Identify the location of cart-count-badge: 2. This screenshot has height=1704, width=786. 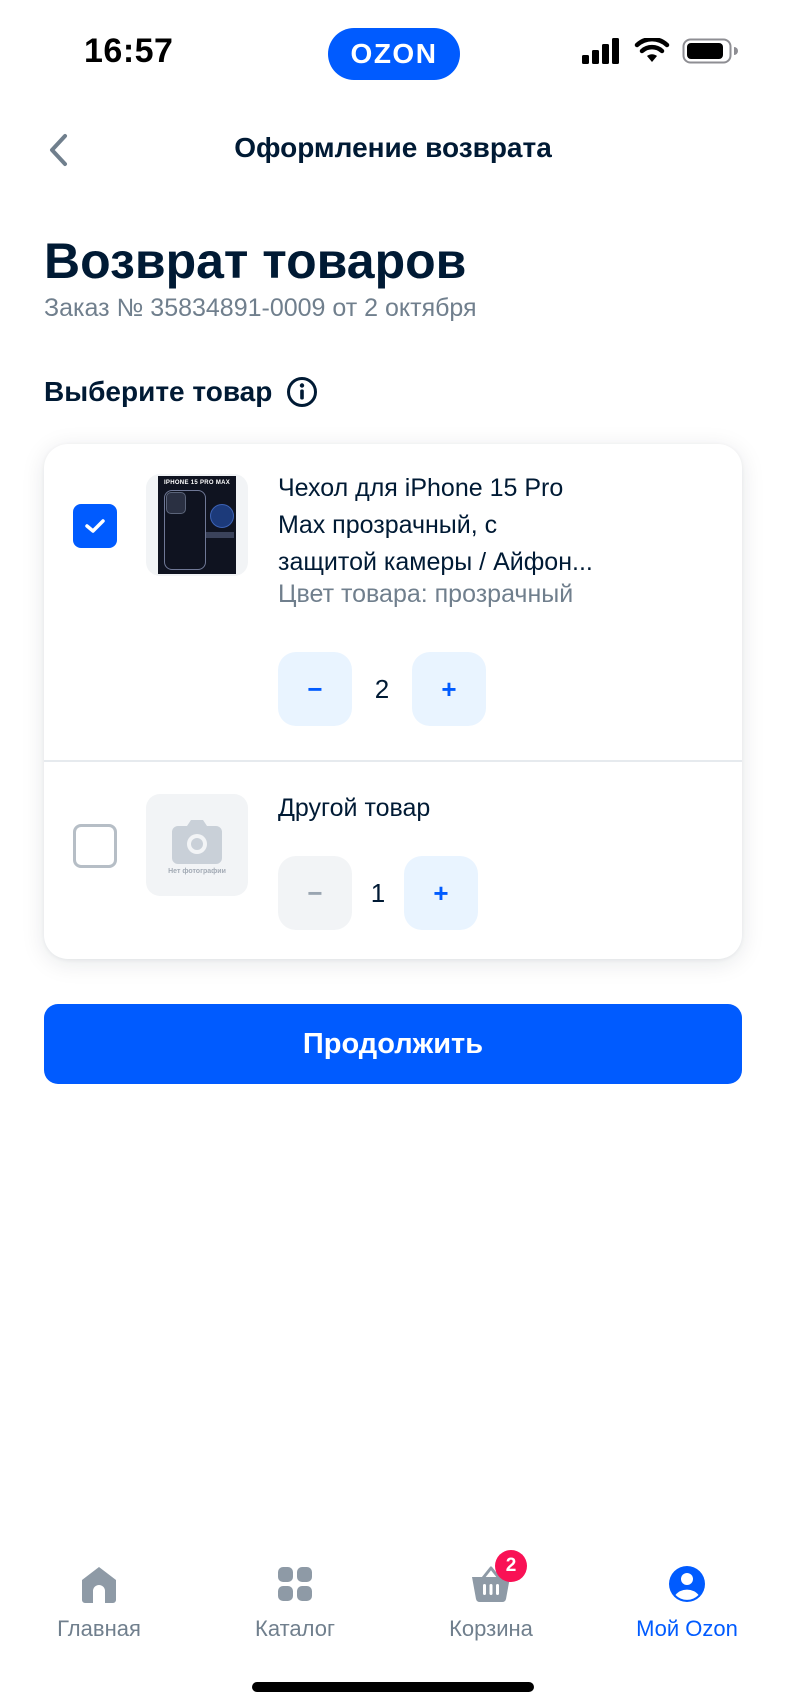
(511, 1566).